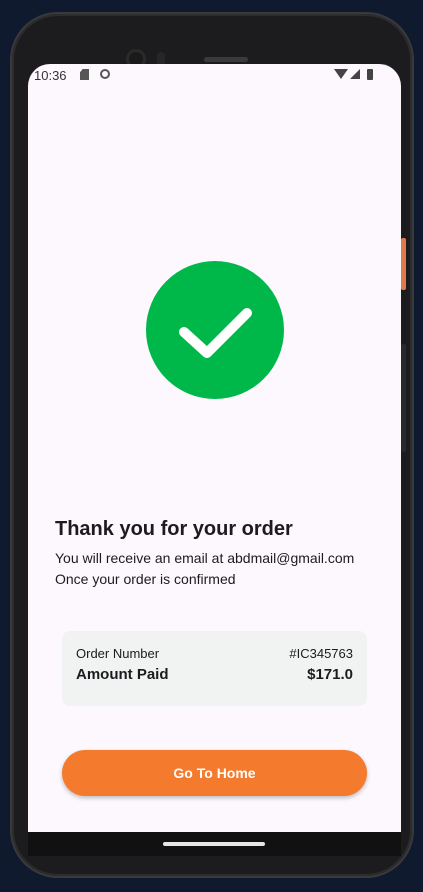  I want to click on go-to-home-button: Go To Home, so click(214, 773).